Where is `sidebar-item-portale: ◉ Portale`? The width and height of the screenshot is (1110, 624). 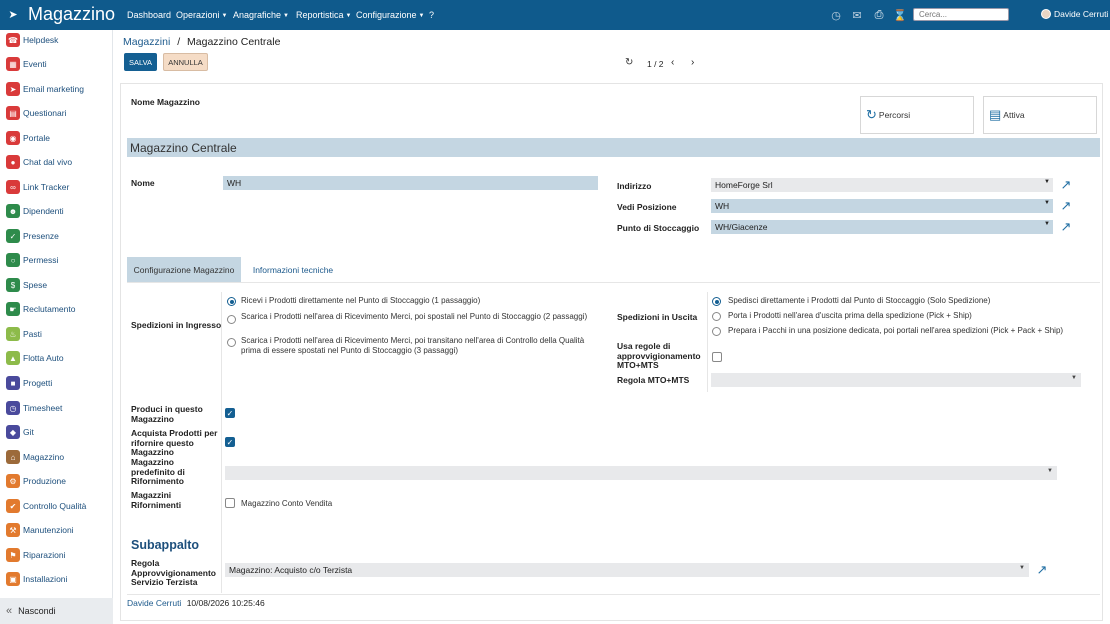
sidebar-item-portale: ◉ Portale is located at coordinates (56, 138).